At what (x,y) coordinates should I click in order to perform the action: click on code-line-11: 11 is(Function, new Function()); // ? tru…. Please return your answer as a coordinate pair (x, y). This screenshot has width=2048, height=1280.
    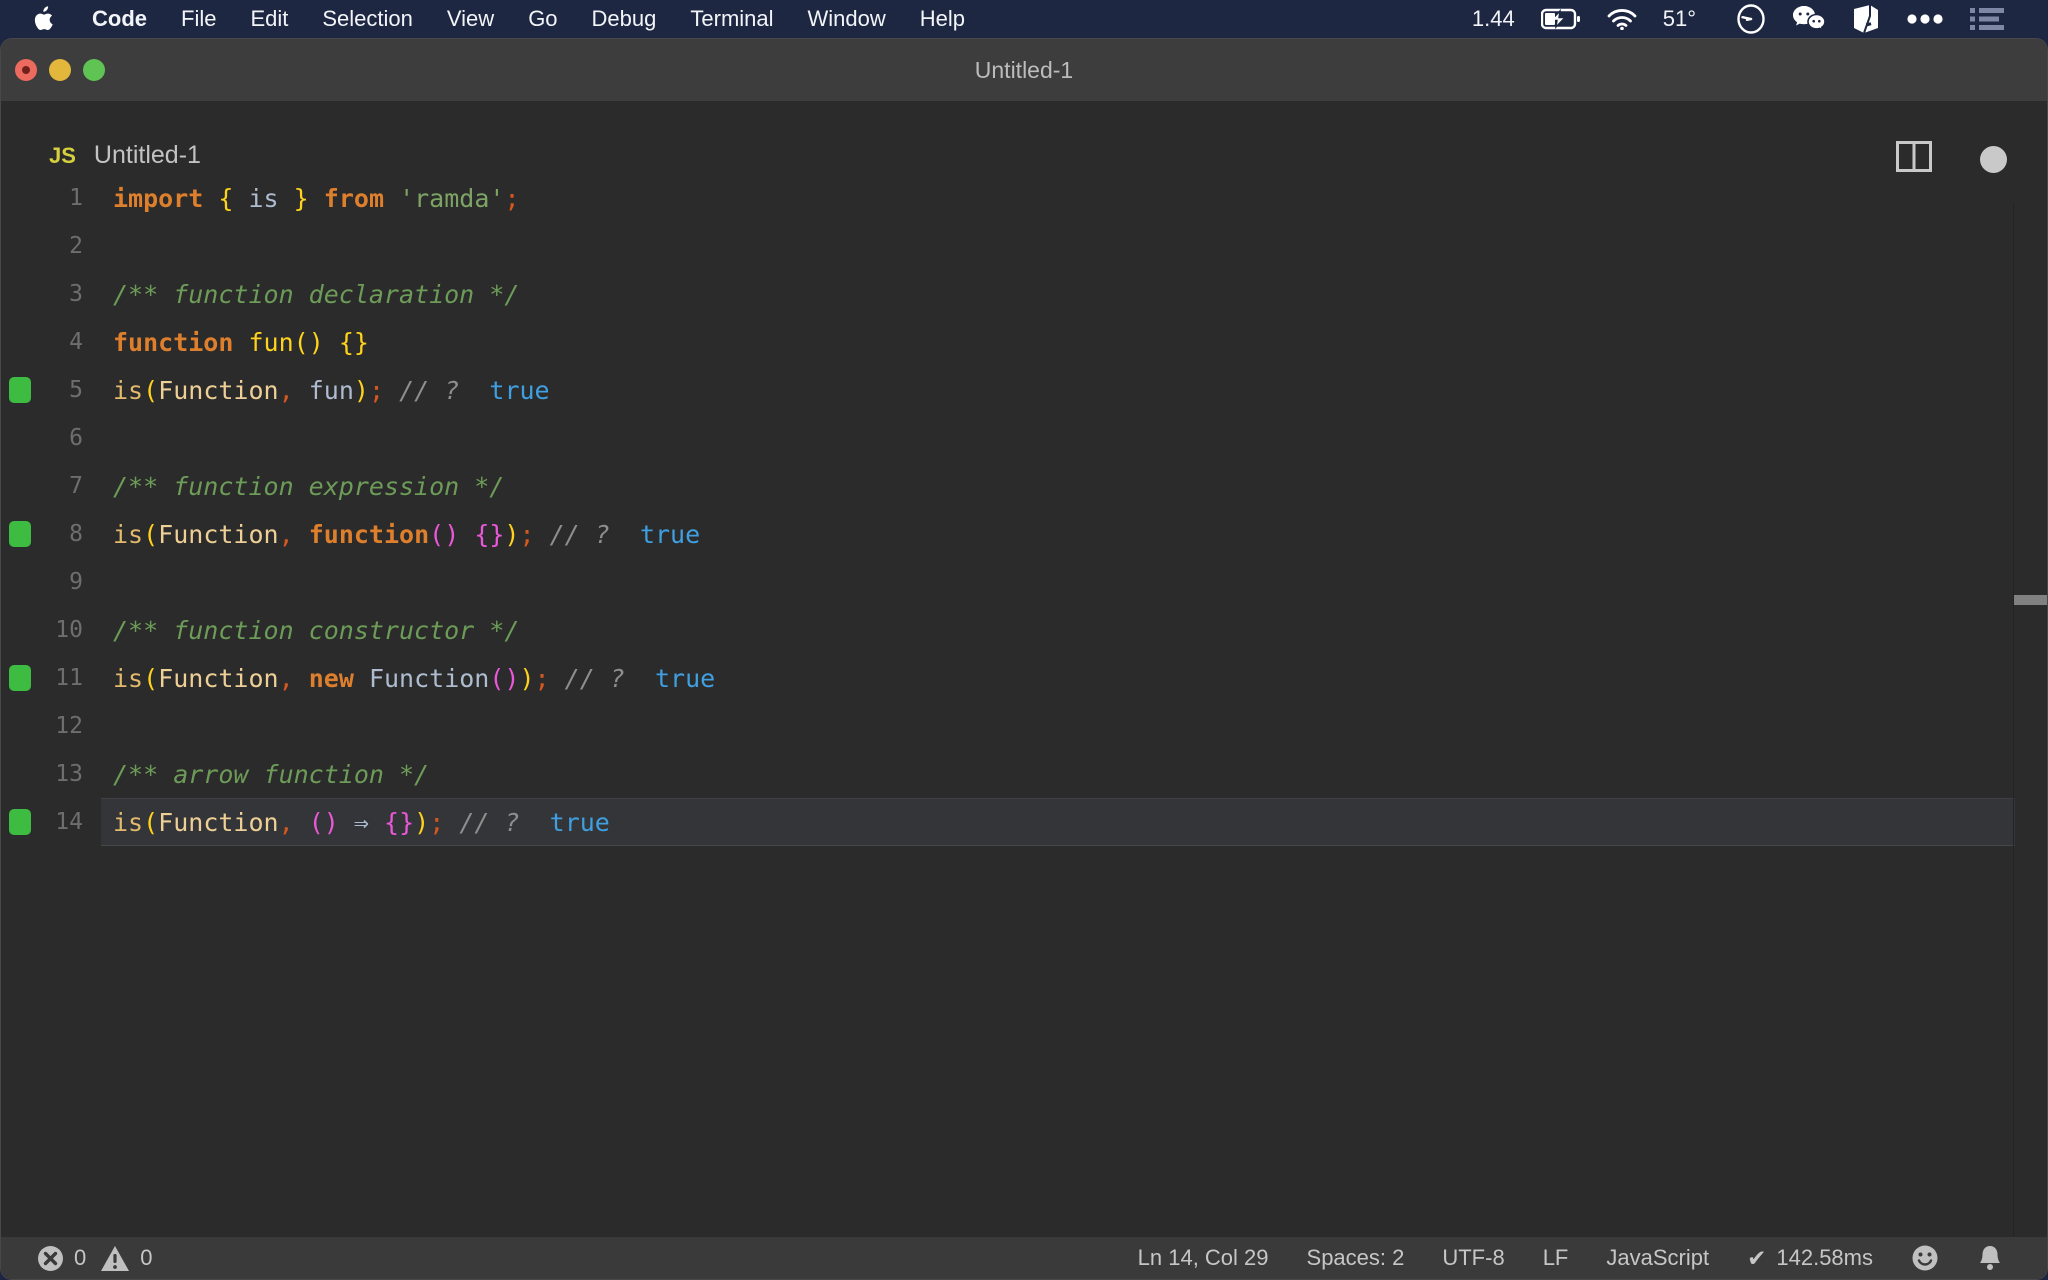
    Looking at the image, I should click on (1008, 678).